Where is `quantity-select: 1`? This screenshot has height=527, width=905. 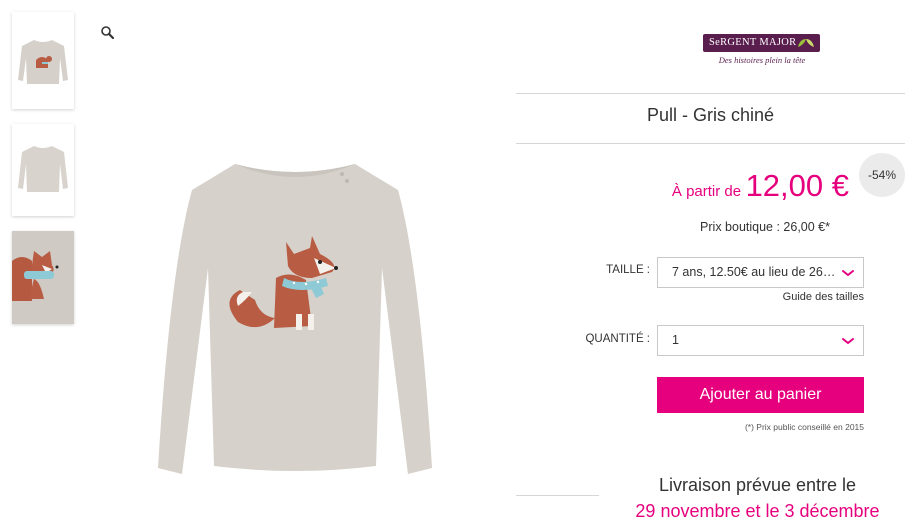 quantity-select: 1 is located at coordinates (760, 340).